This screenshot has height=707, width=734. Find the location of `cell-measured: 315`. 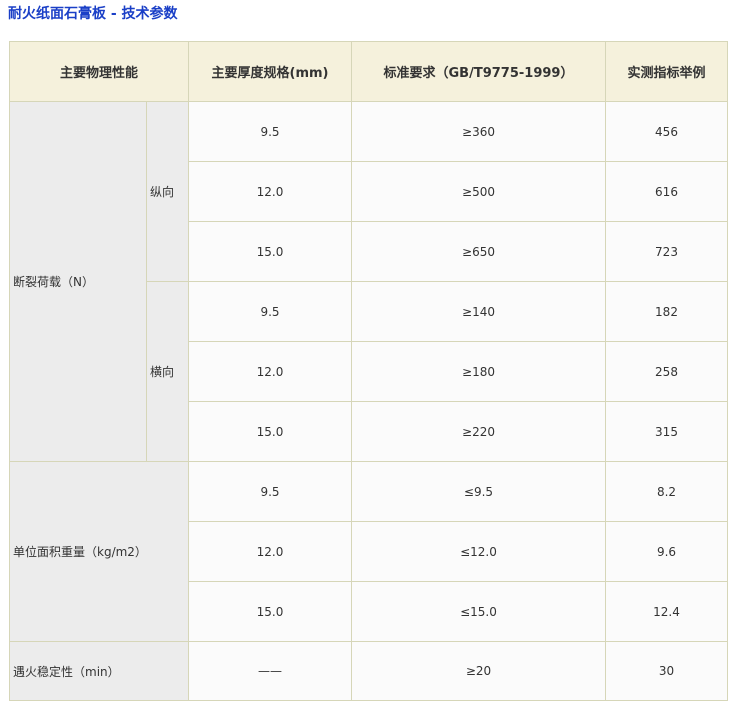

cell-measured: 315 is located at coordinates (666, 431).